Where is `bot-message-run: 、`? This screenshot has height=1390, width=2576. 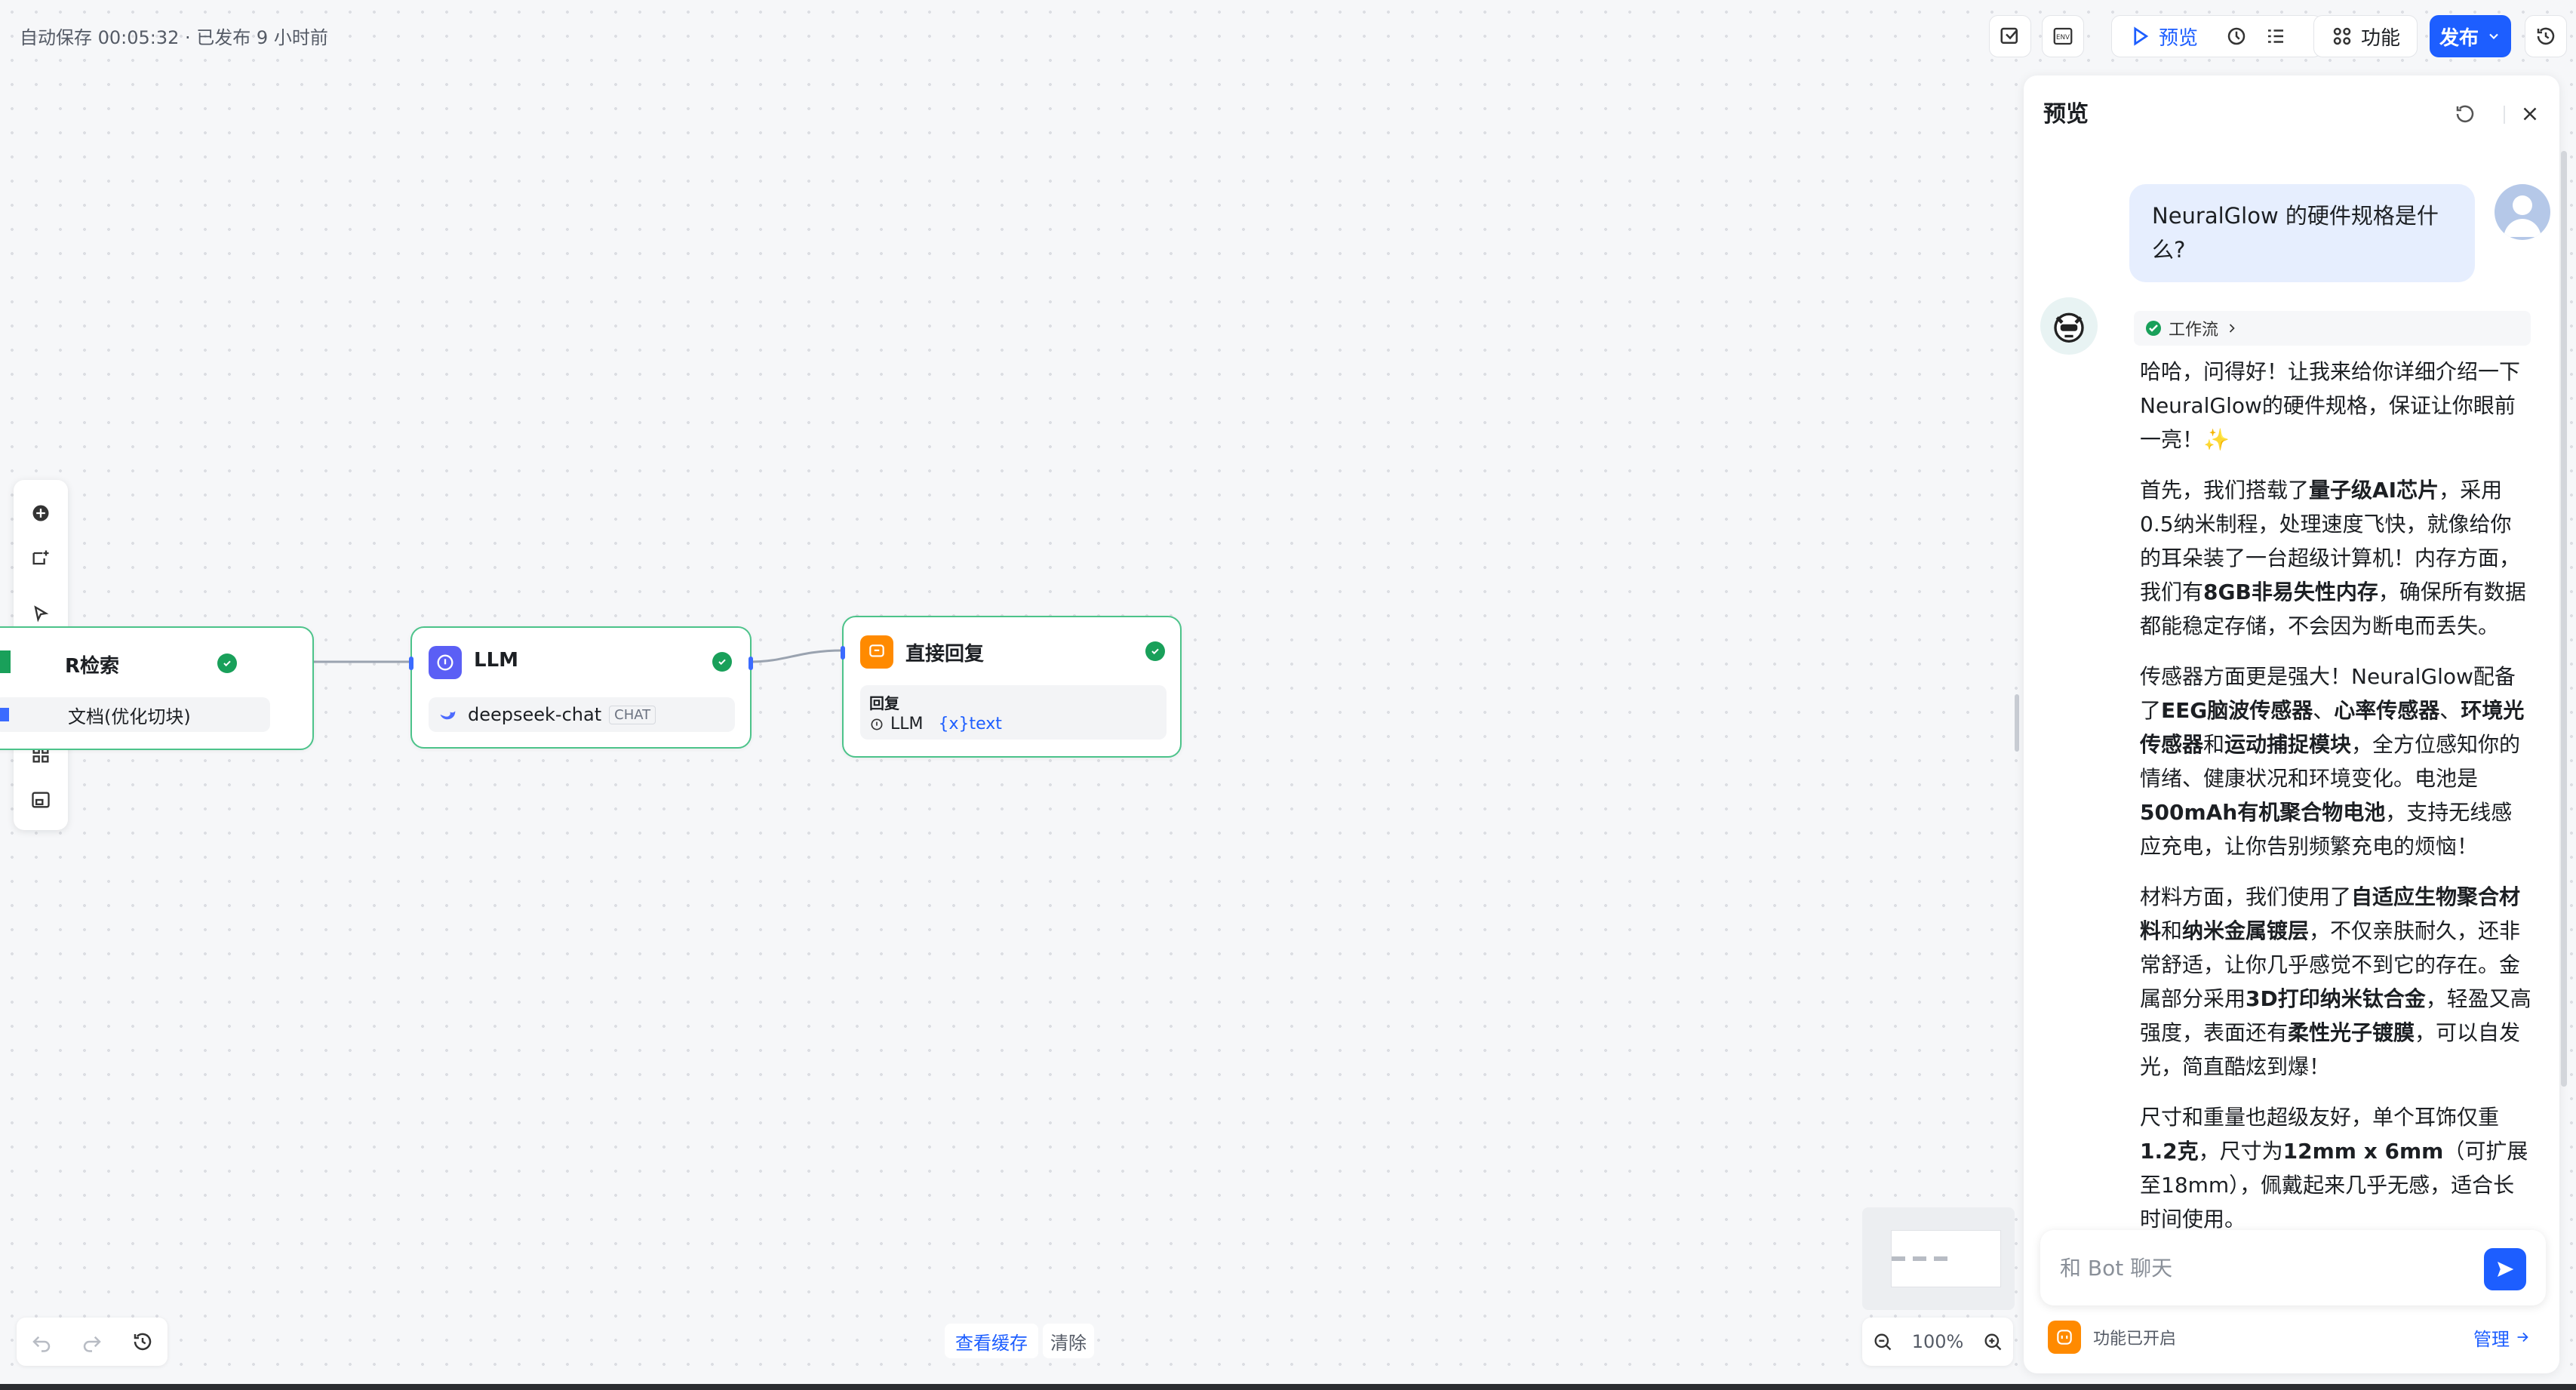
bot-message-run: 、 is located at coordinates (2450, 711).